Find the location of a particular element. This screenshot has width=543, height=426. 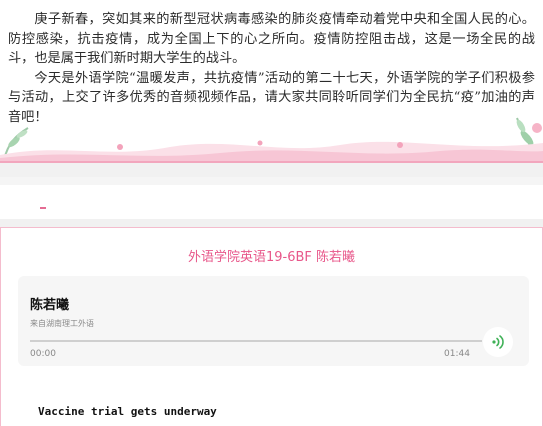

audio-time-end: 01:44 is located at coordinates (457, 354).